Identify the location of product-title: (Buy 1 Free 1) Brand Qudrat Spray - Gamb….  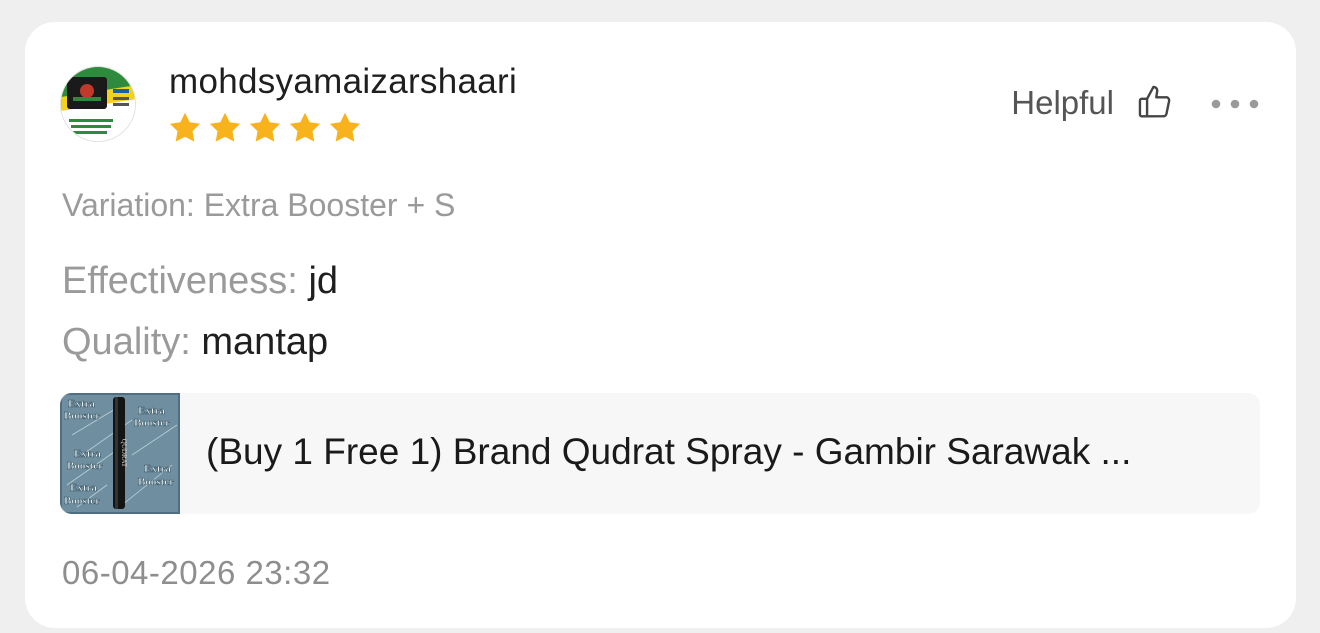
(669, 451).